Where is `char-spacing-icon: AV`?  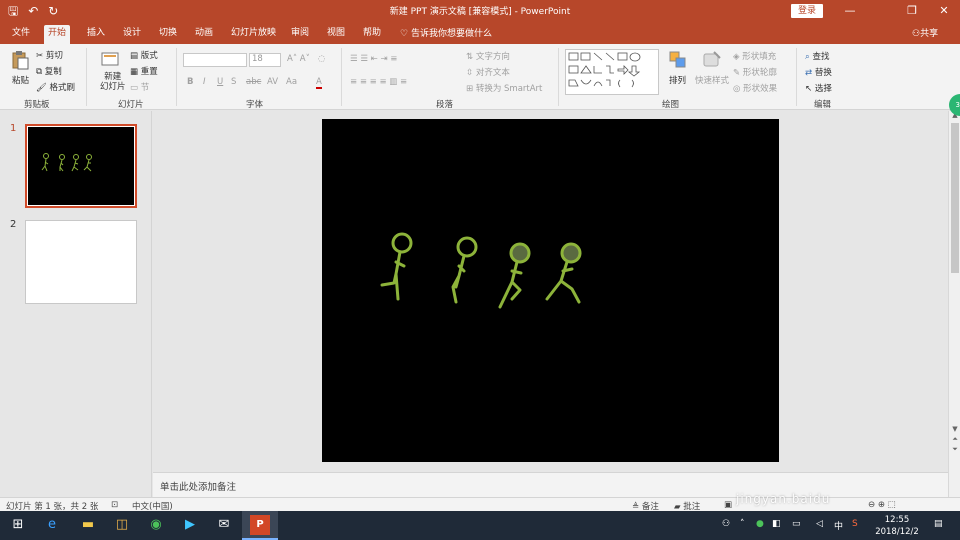 char-spacing-icon: AV is located at coordinates (272, 82).